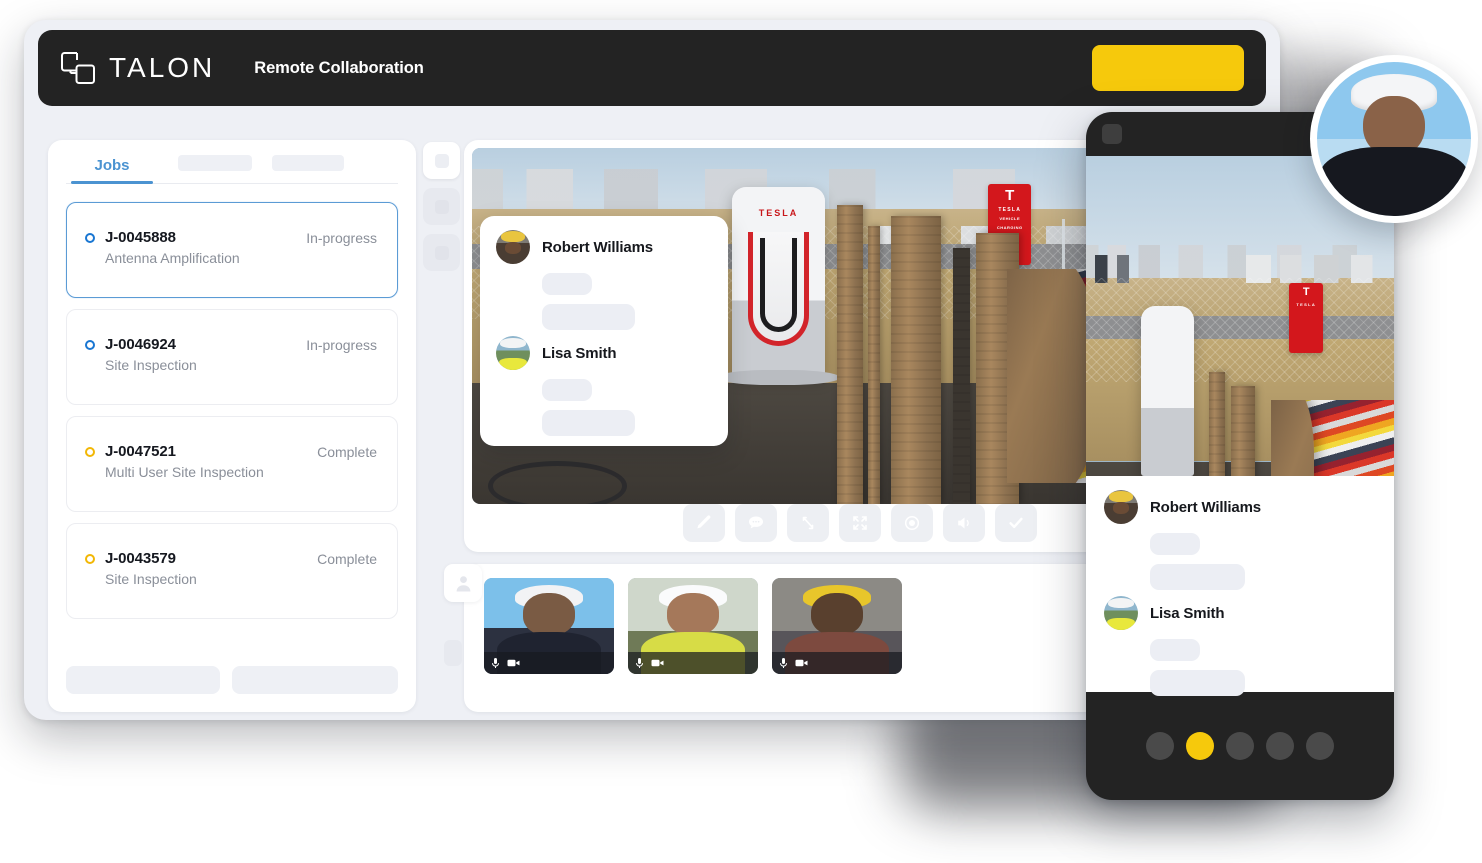 The image size is (1482, 863). I want to click on resize-diagonal-icon, so click(808, 523).